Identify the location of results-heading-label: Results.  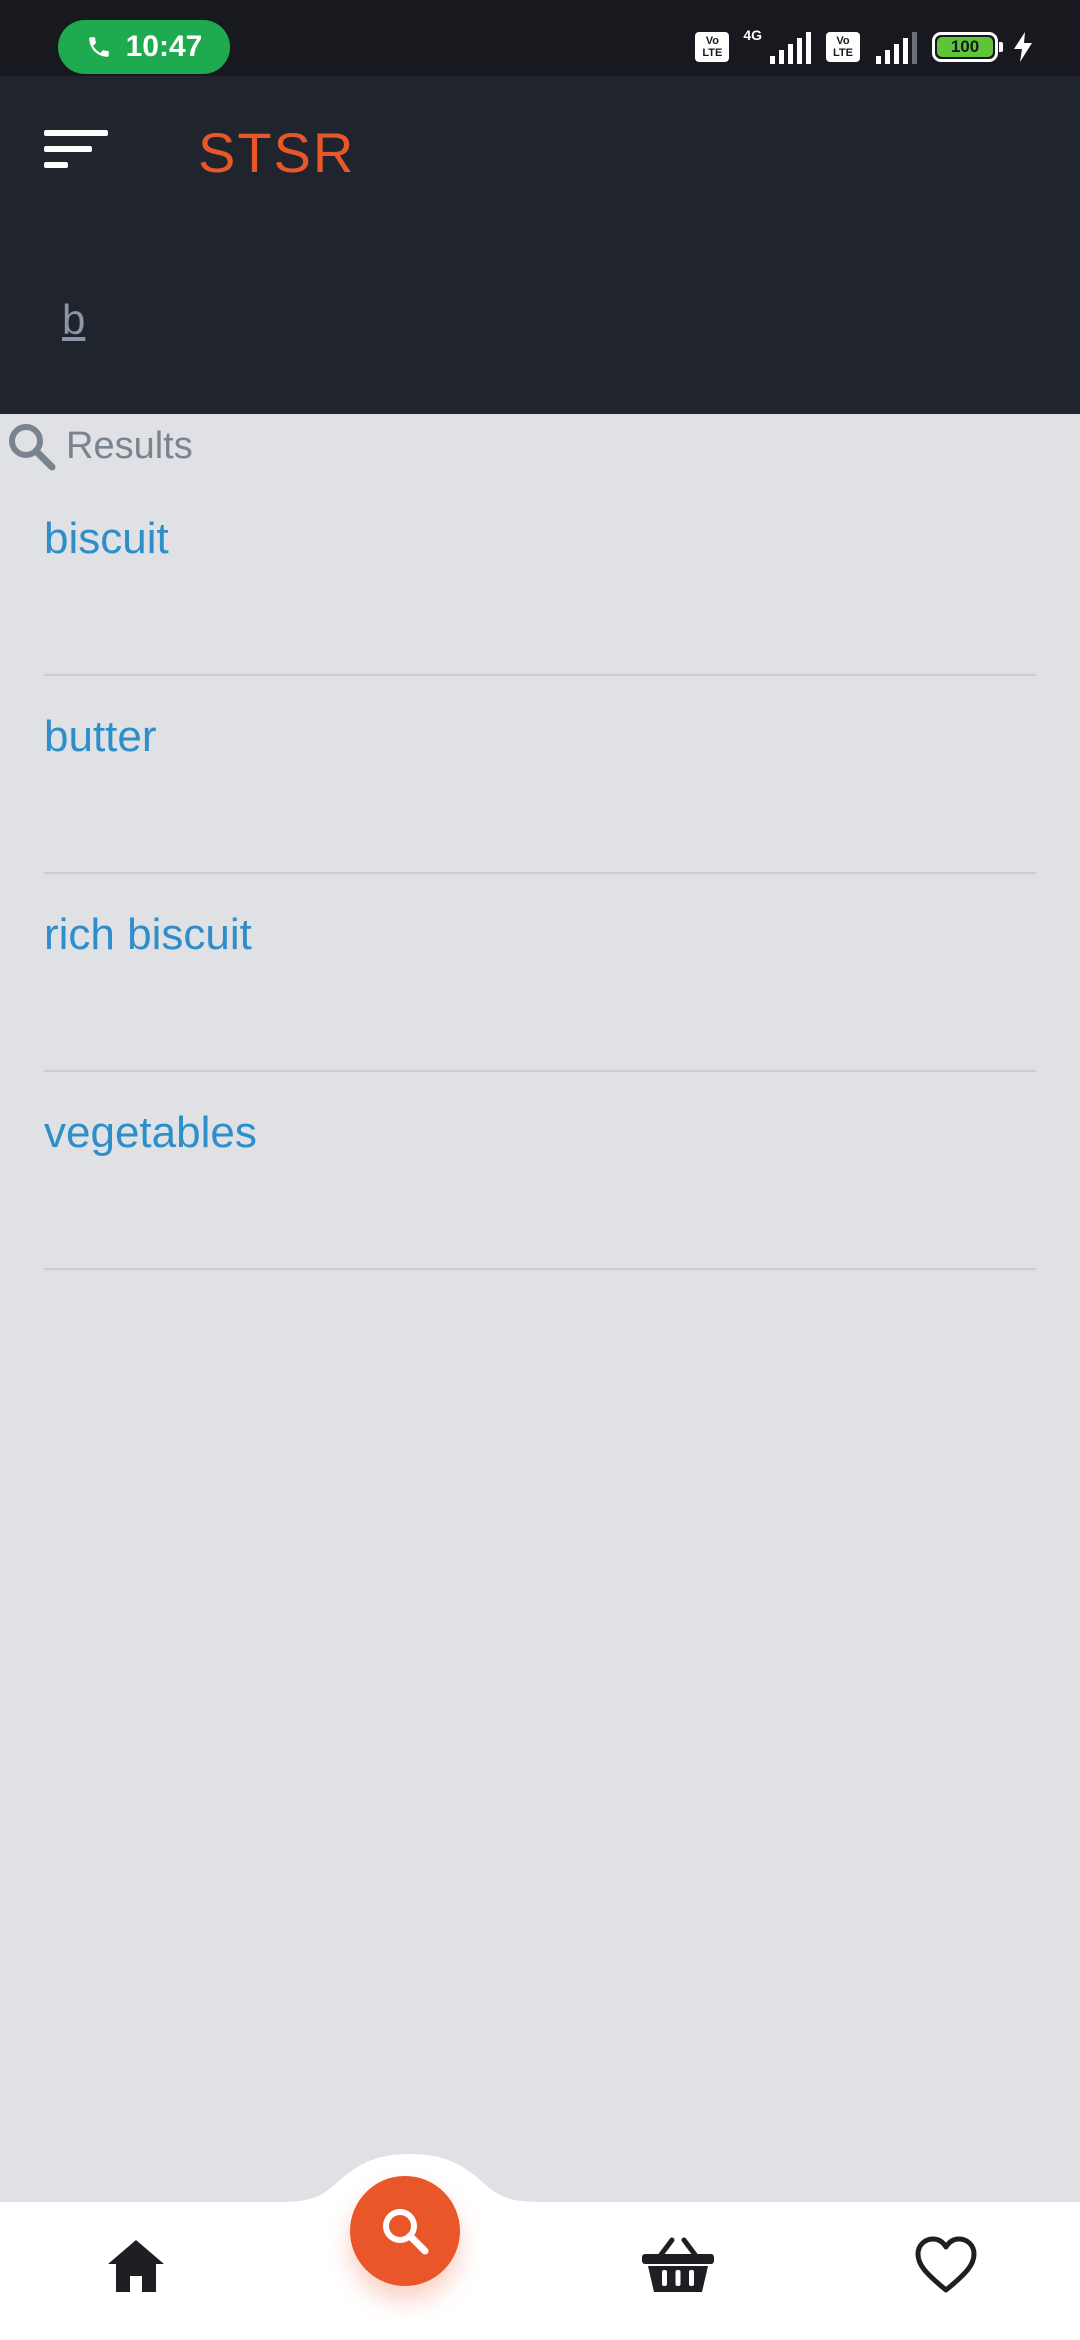
(129, 445).